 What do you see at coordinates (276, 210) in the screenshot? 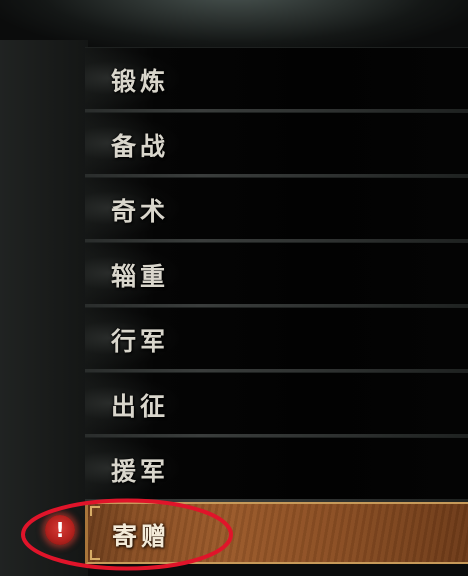
I see `menu-item-tactics: 奇术` at bounding box center [276, 210].